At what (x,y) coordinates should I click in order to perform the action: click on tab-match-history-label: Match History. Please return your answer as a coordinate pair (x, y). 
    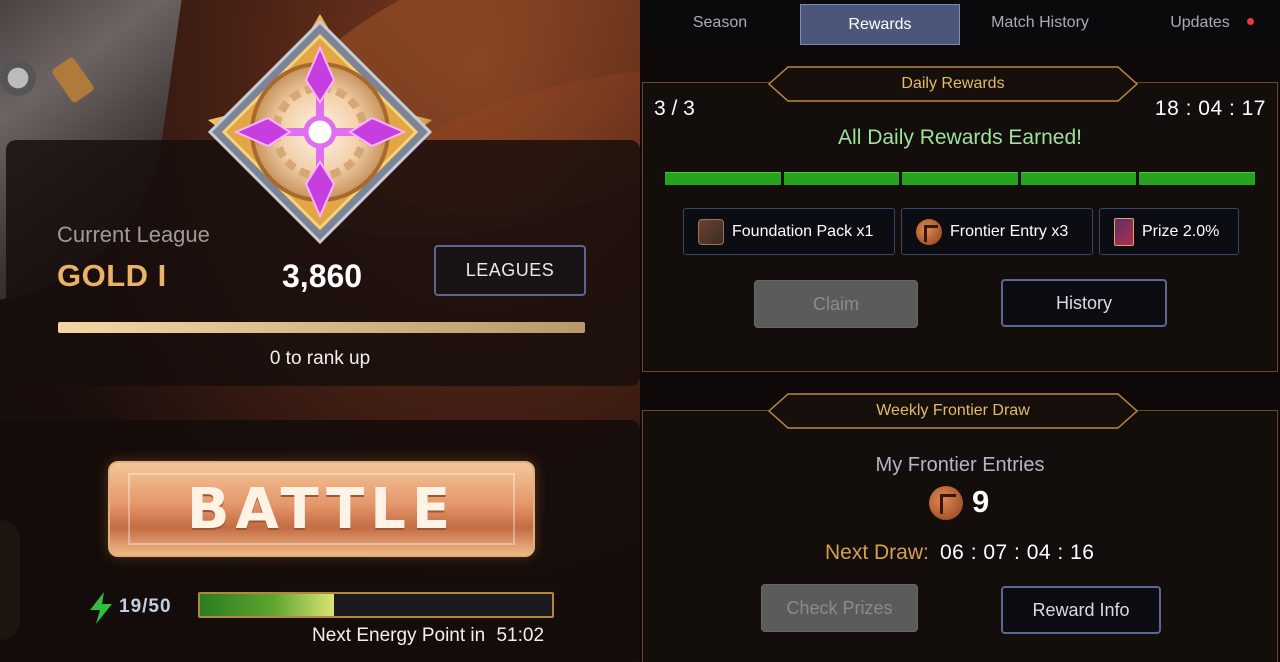
    Looking at the image, I should click on (1040, 22).